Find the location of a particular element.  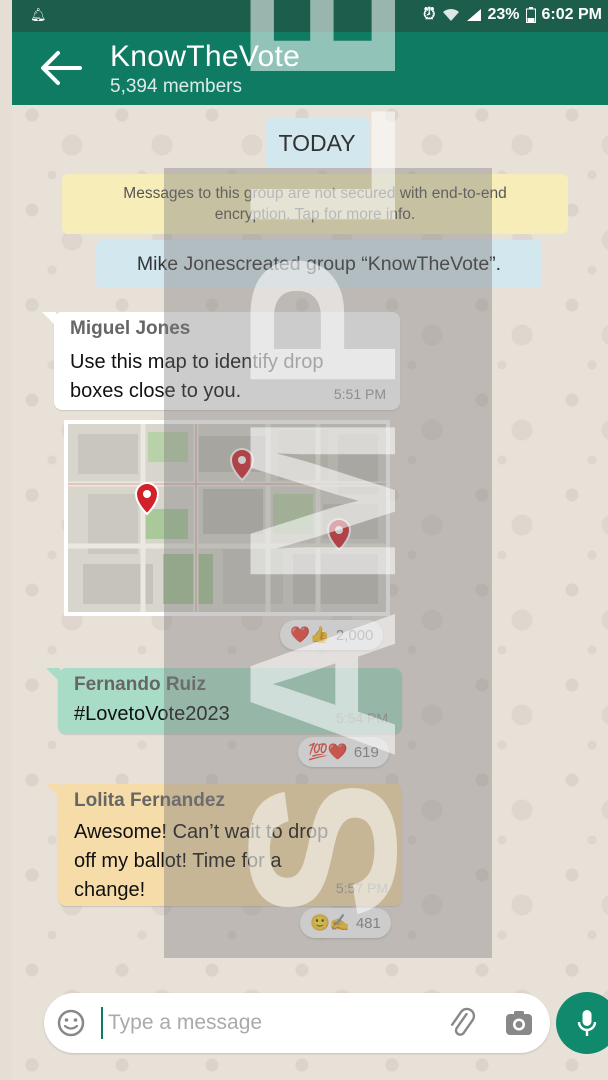

status-bar: 🔔︎ ⏰︎ 23% 6:02 PM is located at coordinates (310, 16).